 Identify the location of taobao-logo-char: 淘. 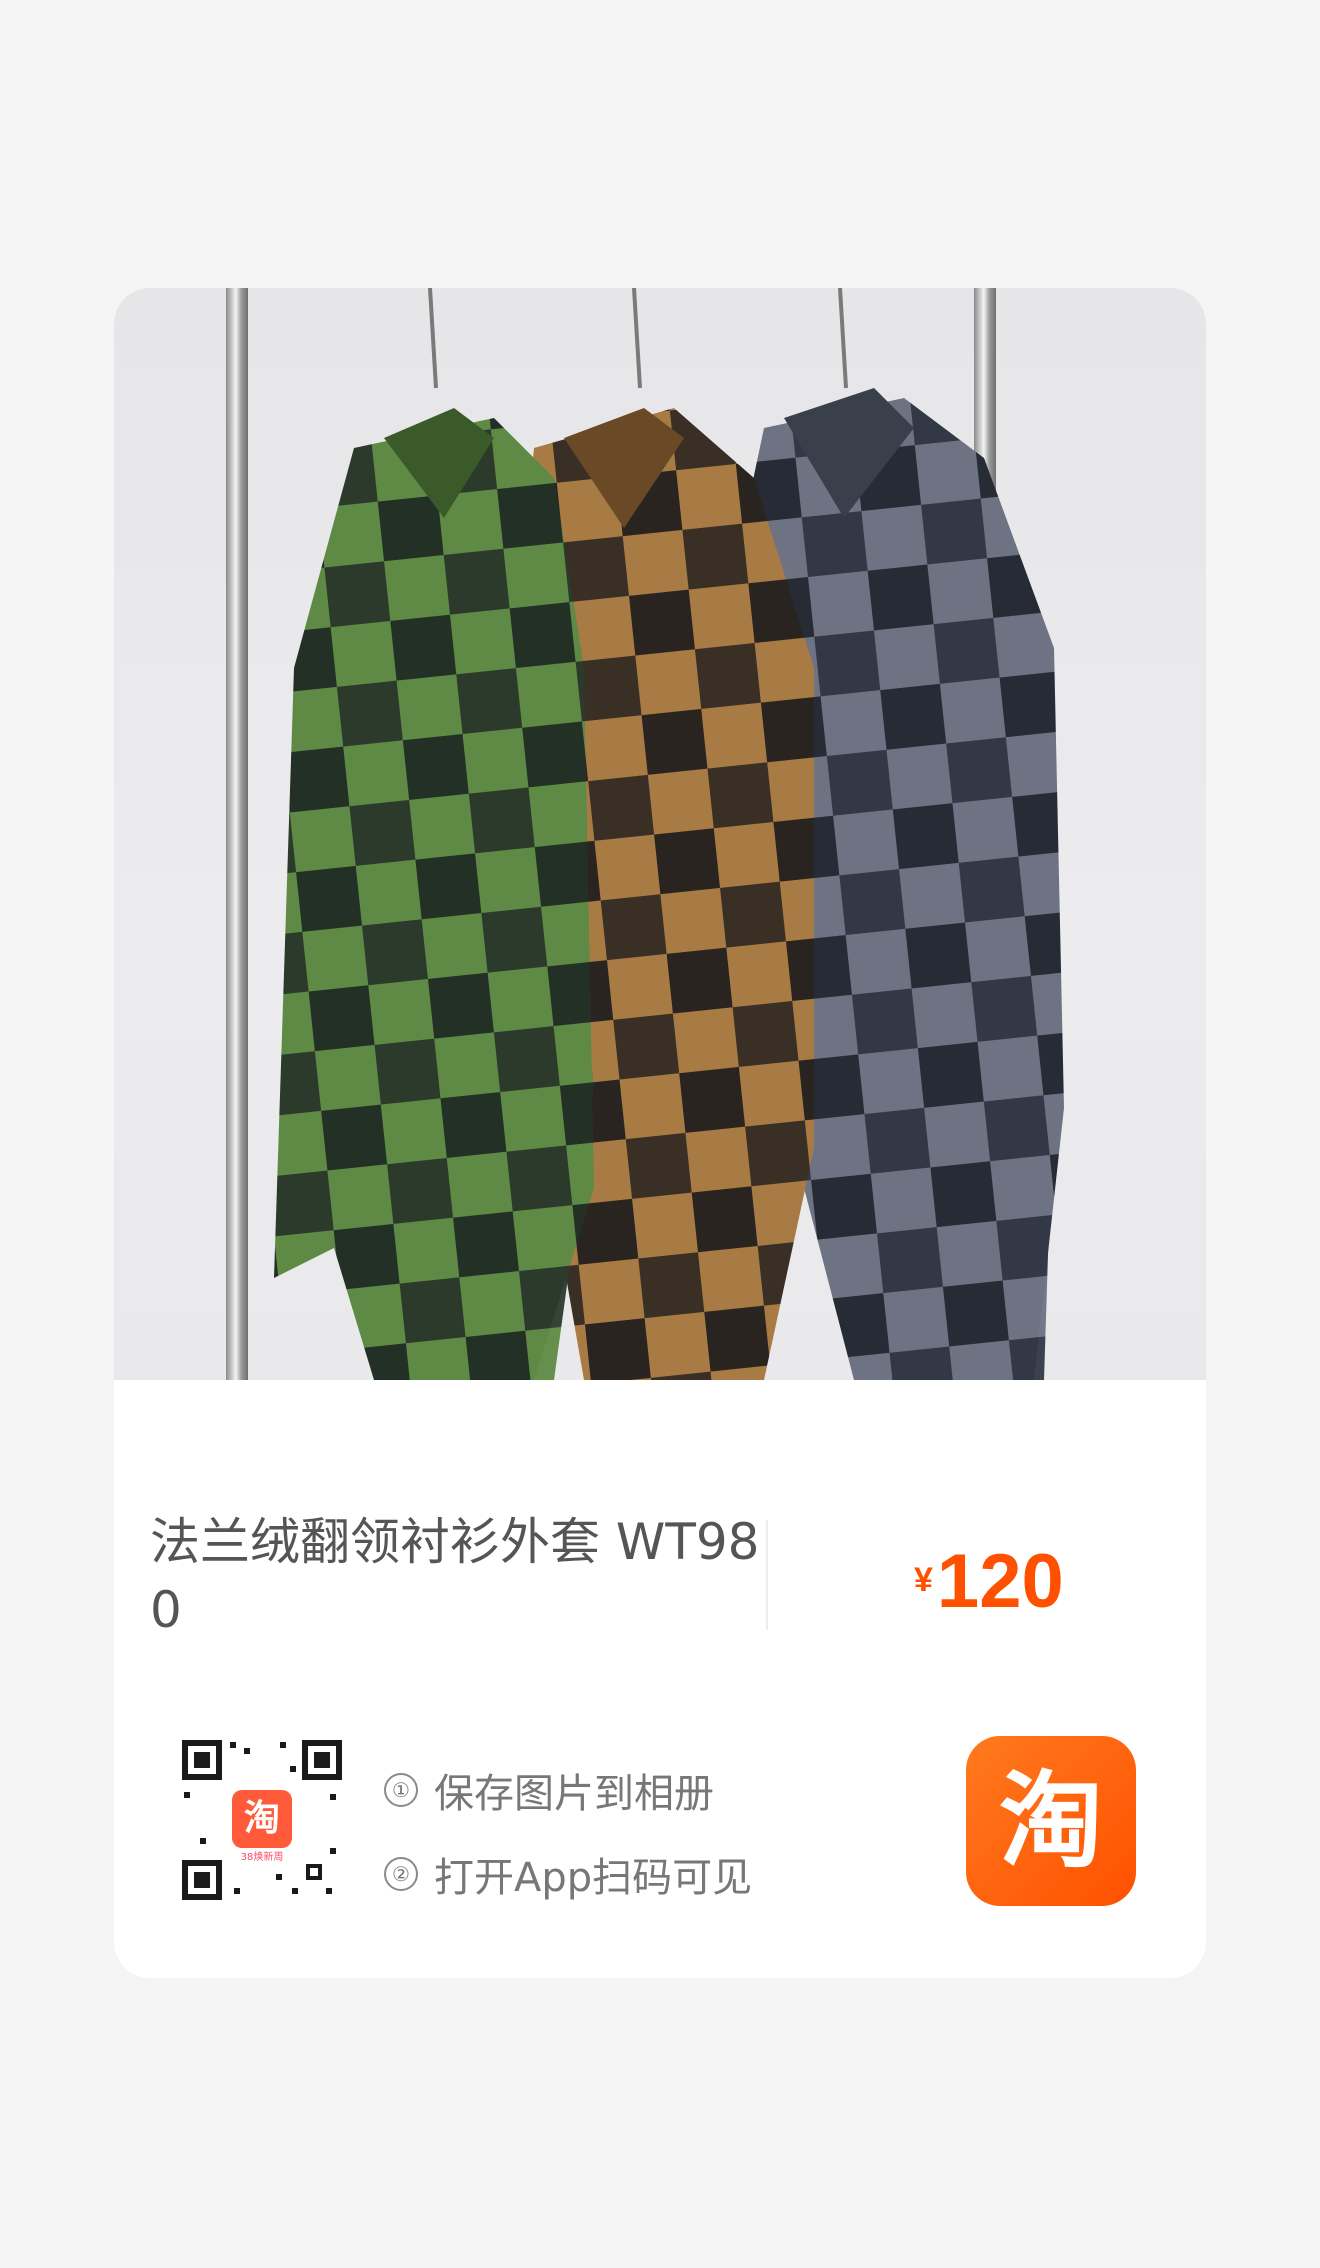
(1050, 1821).